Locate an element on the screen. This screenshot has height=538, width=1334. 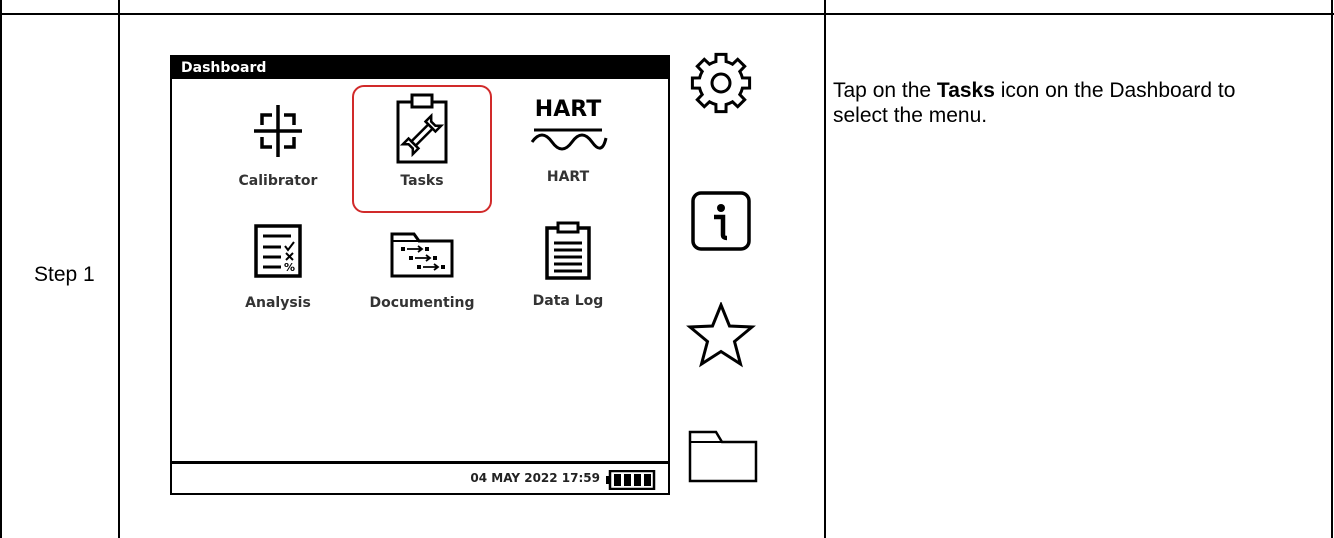
app-documenting: Documenting is located at coordinates (422, 269).